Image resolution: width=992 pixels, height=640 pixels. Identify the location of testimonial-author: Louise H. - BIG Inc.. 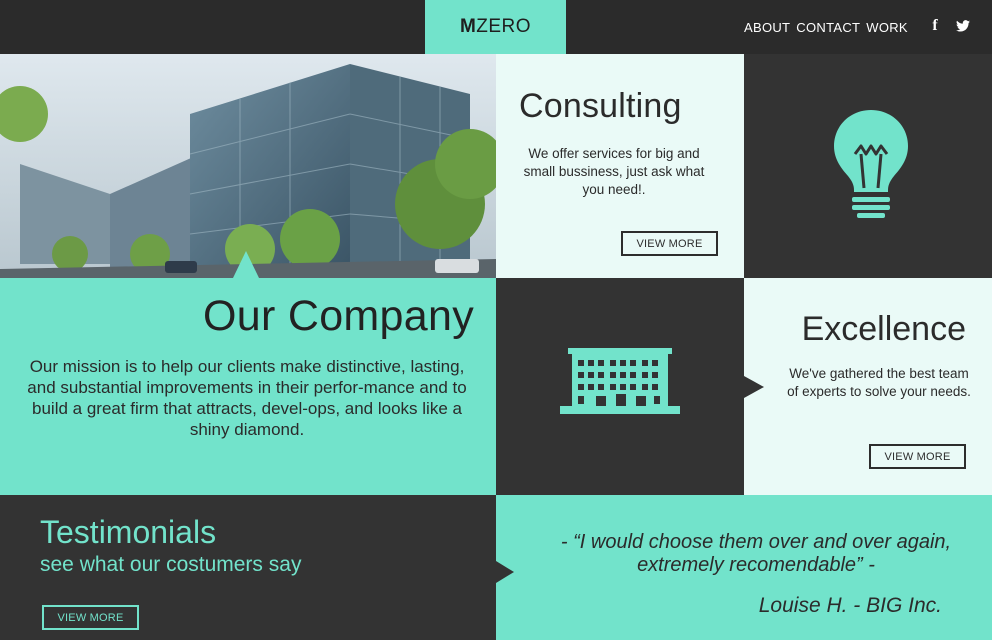
(850, 605).